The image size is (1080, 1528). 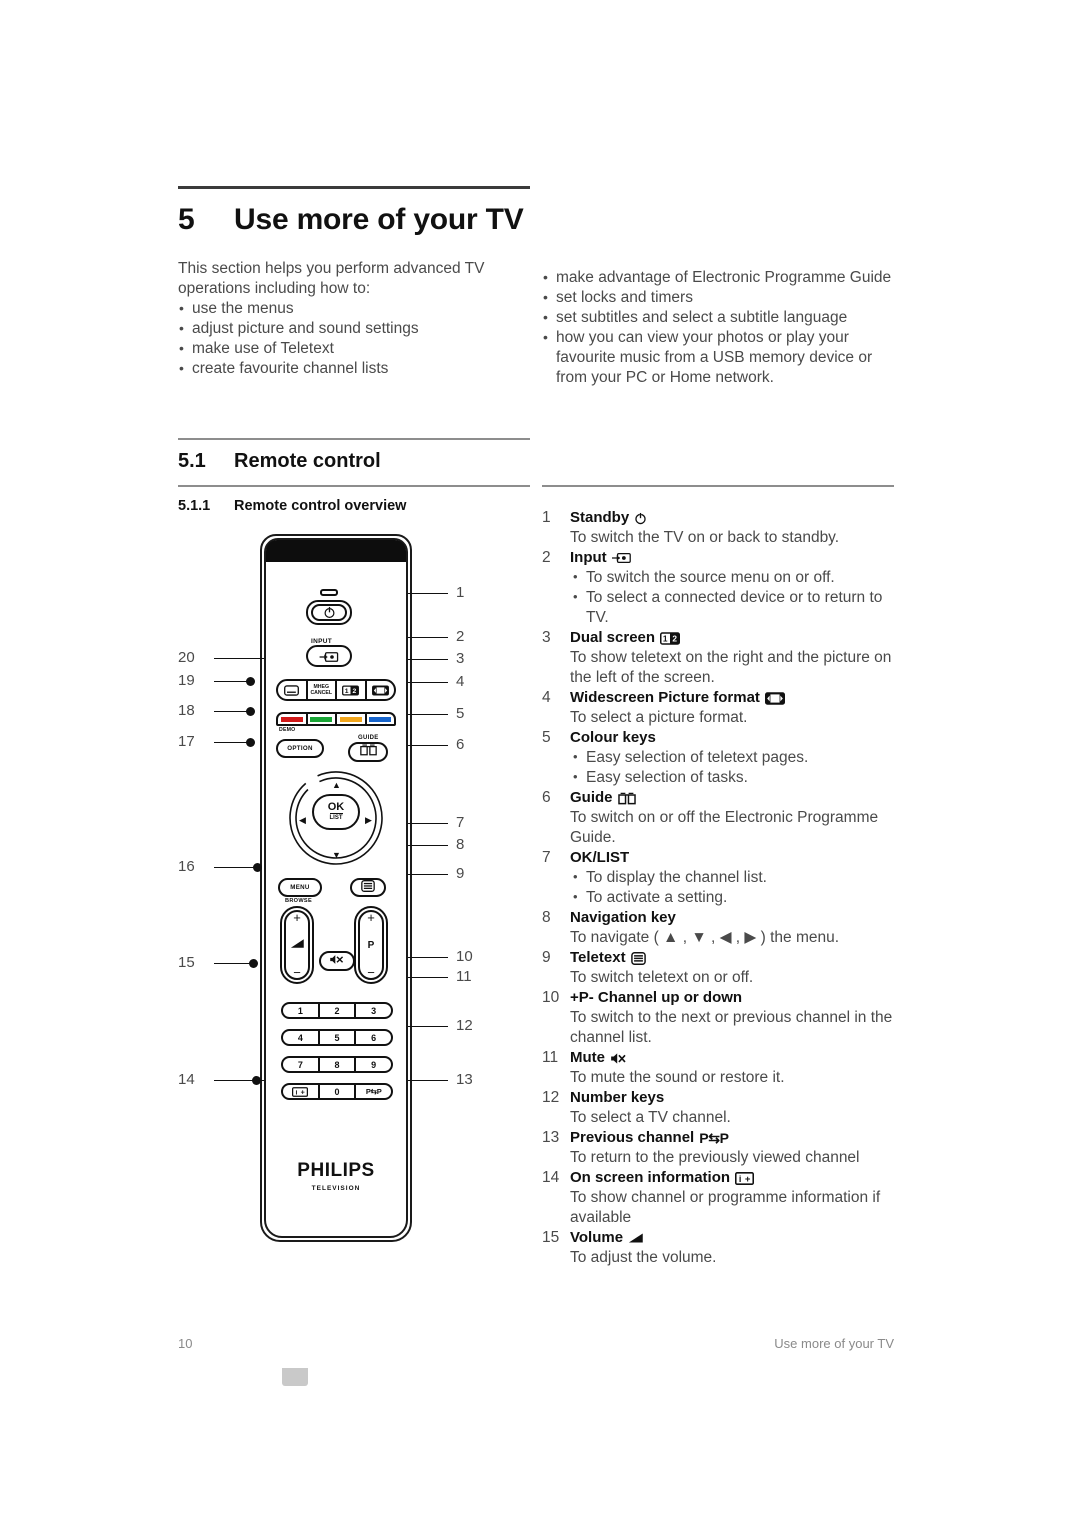 What do you see at coordinates (293, 719) in the screenshot?
I see `colour-key-red` at bounding box center [293, 719].